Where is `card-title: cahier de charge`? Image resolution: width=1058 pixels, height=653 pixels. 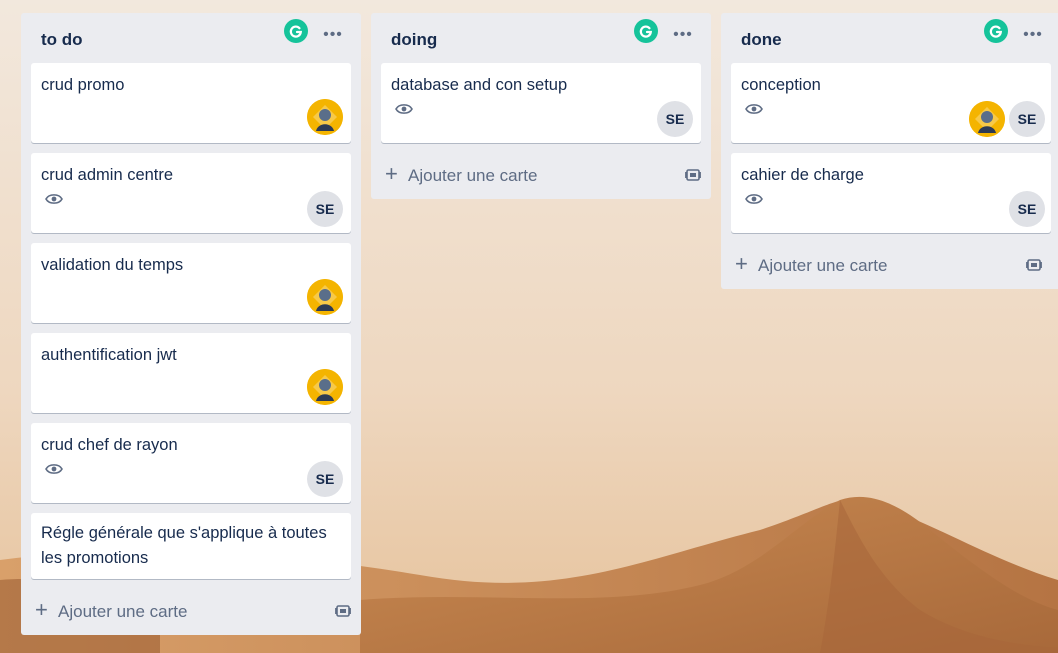
card-title: cahier de charge is located at coordinates (802, 175).